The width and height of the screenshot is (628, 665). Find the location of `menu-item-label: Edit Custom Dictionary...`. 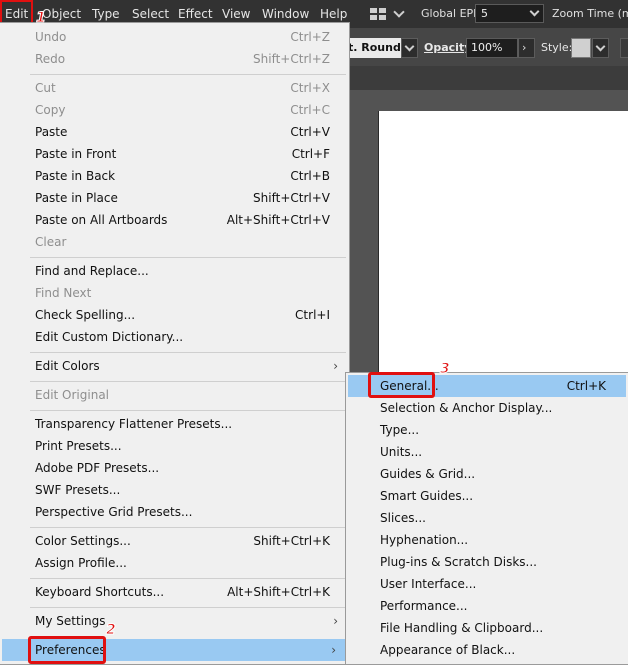

menu-item-label: Edit Custom Dictionary... is located at coordinates (109, 337).